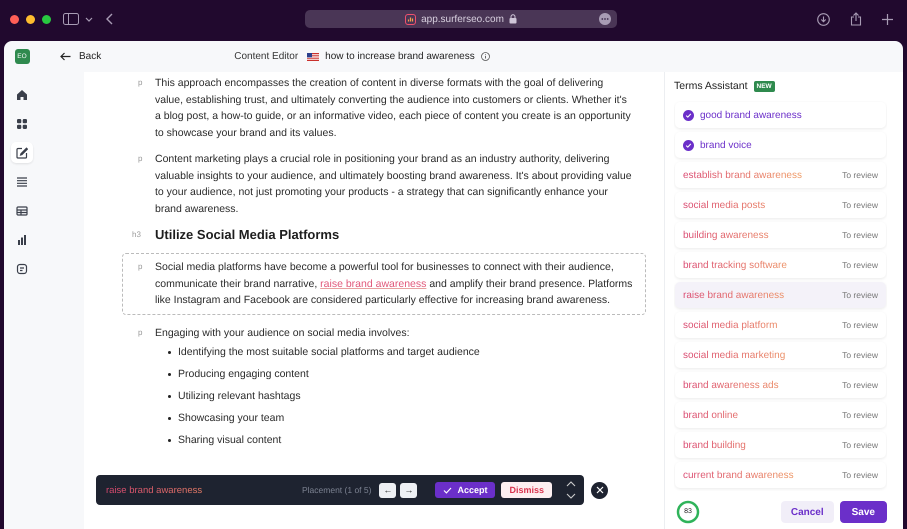  What do you see at coordinates (394, 184) in the screenshot?
I see `paragraph: Content marketing plays a crucial role in positioning your brand as an industry authority, delivering valuable insights to your audience, and ultimately boosting brand awareness. It's about providing value to your audience, not just promoting your products - a strategy that can significantly enhance your brand awareness.` at bounding box center [394, 184].